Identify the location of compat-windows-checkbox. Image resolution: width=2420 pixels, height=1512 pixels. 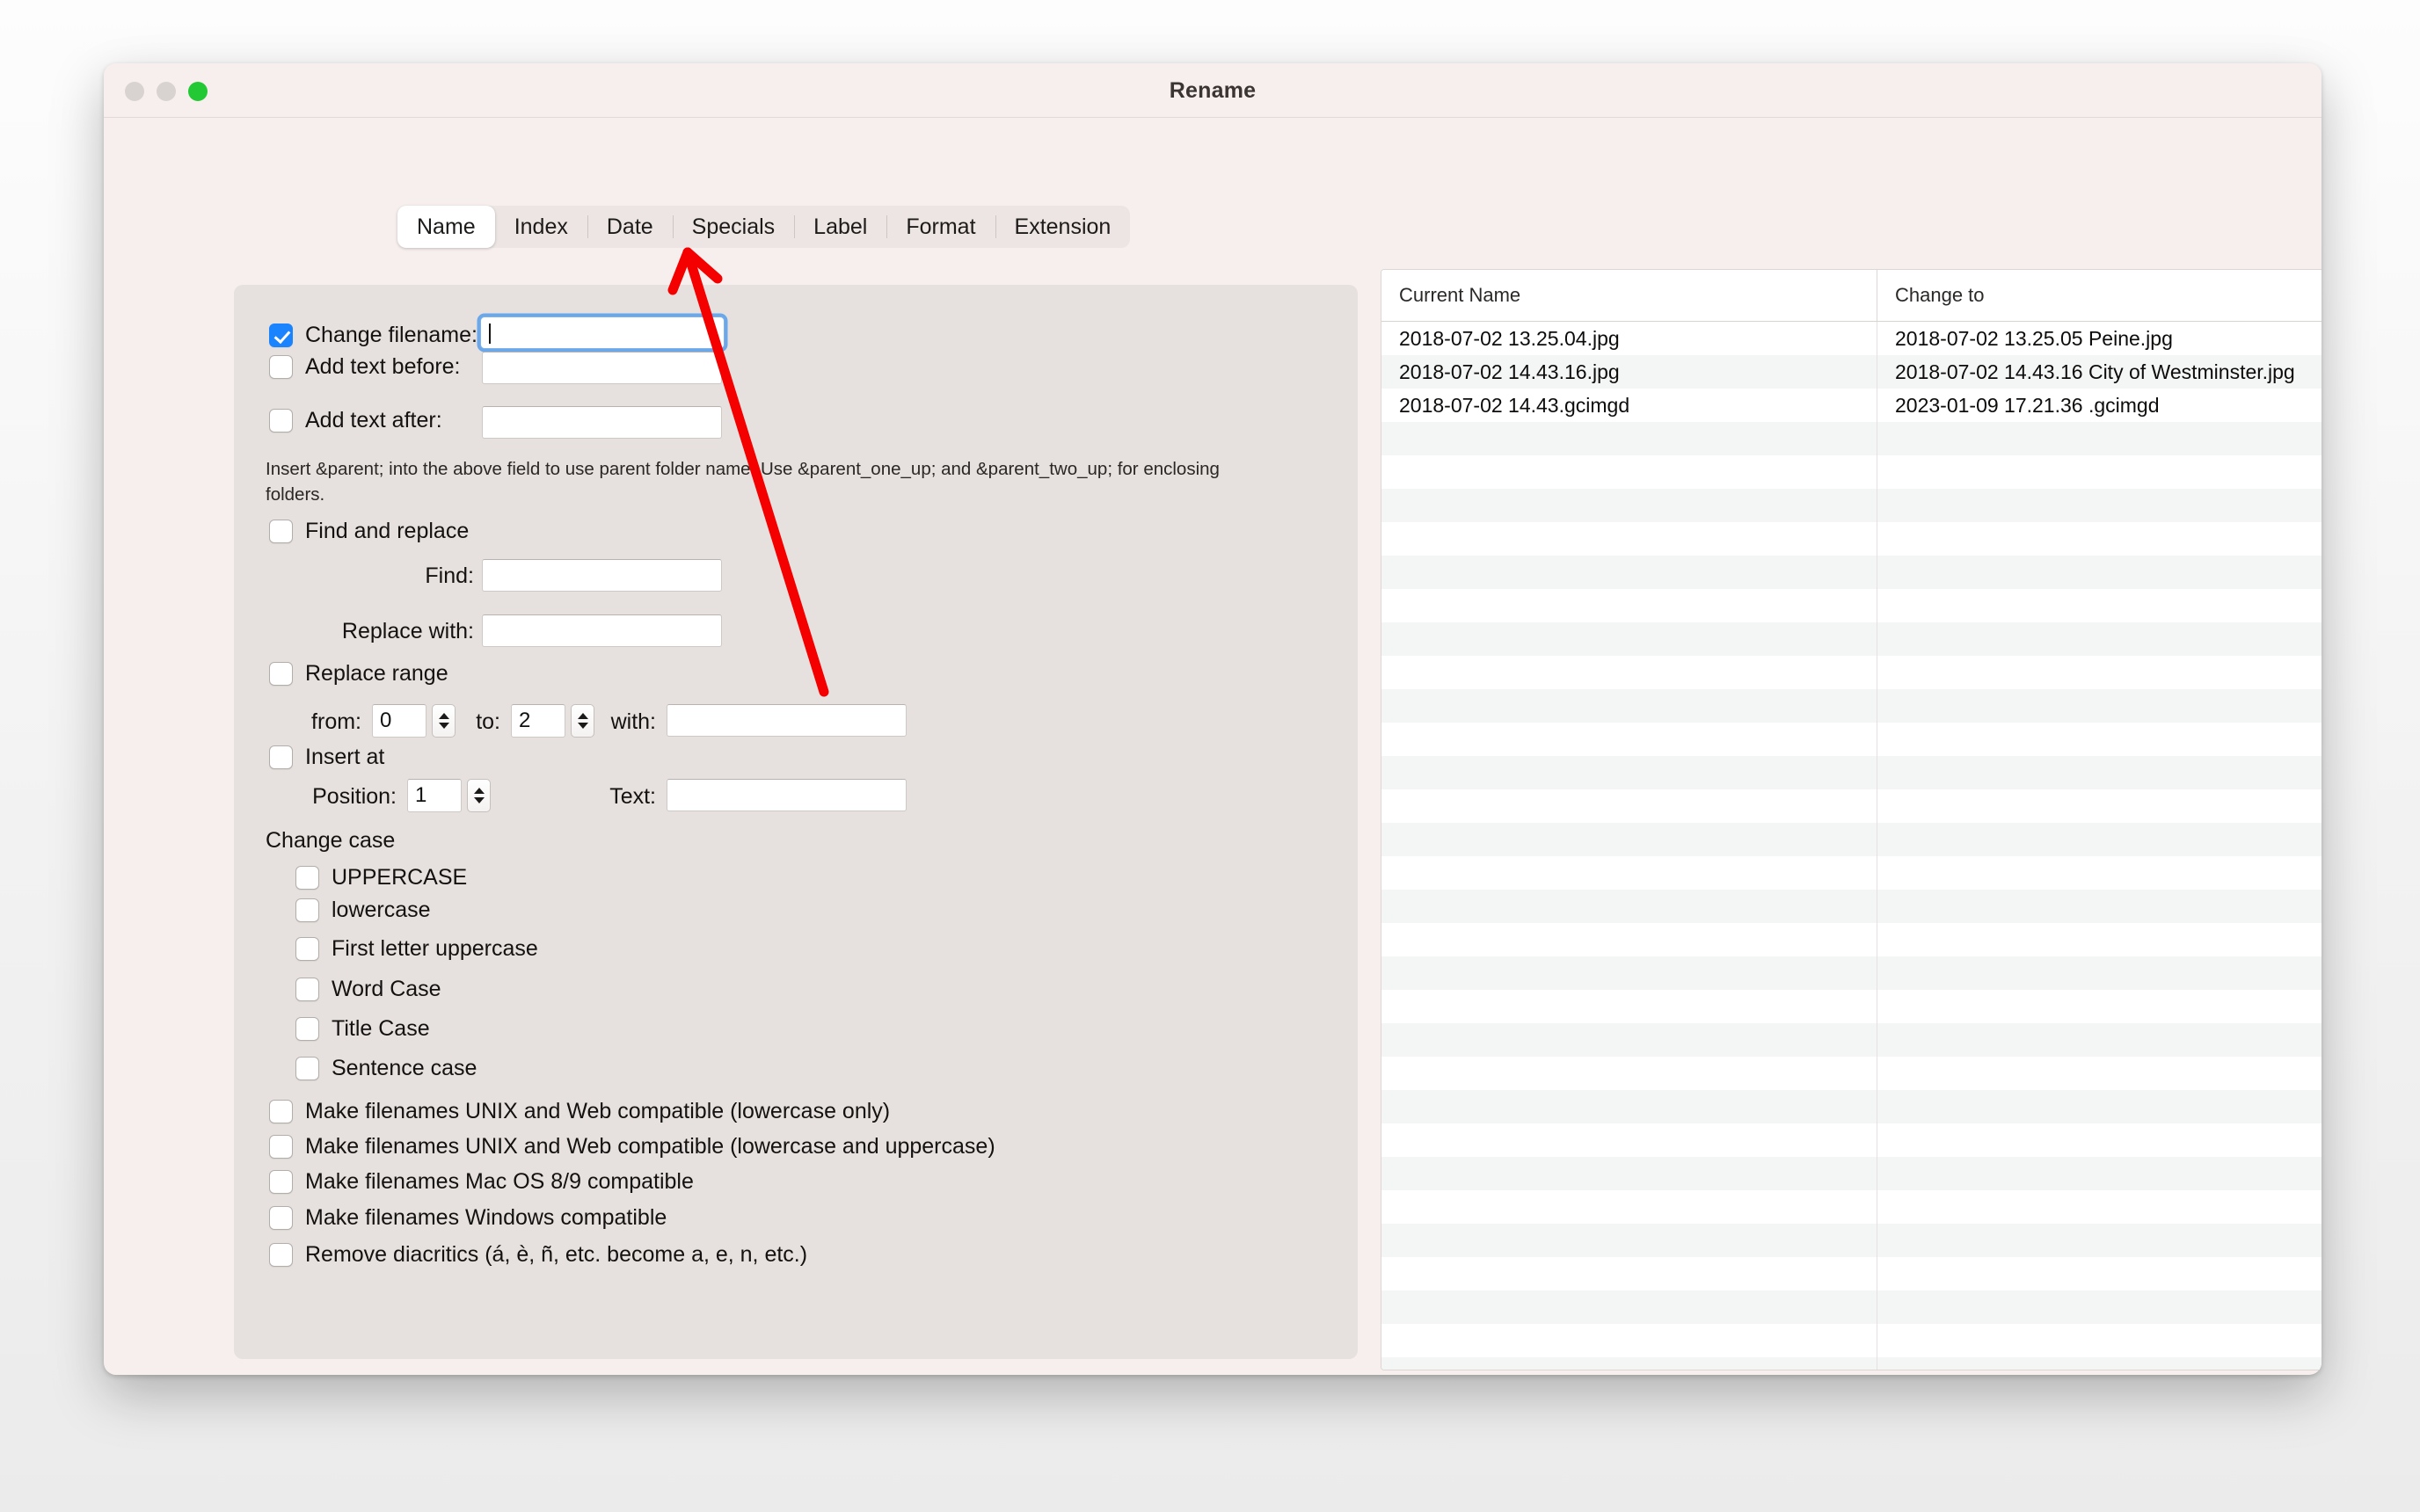
(281, 1218).